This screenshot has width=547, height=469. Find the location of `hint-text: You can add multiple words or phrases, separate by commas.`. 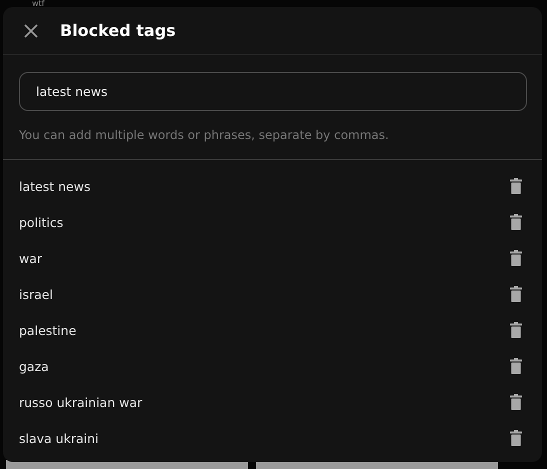

hint-text: You can add multiple words or phrases, separate by commas. is located at coordinates (204, 135).